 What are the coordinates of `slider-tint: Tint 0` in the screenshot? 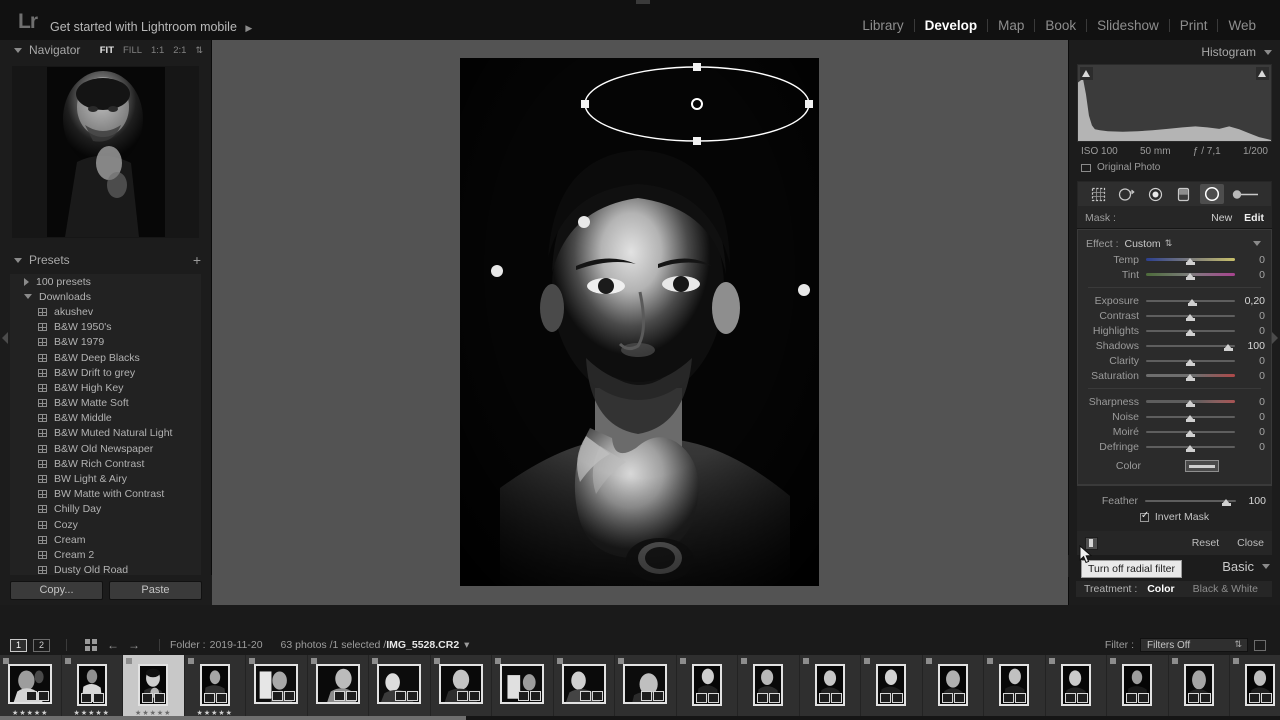 It's located at (1174, 274).